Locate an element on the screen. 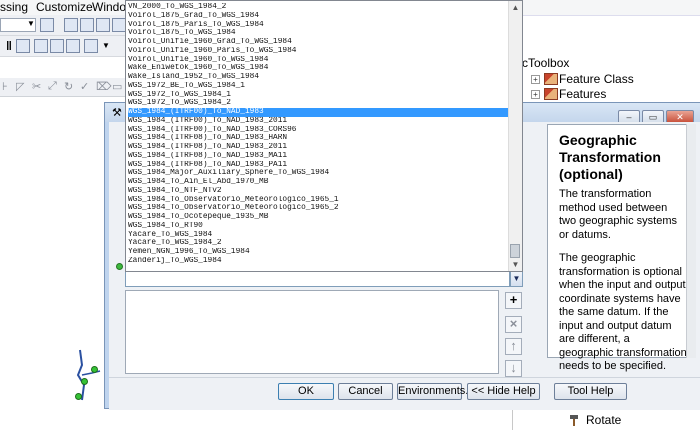 Image resolution: width=700 pixels, height=430 pixels. attributes-icon: ✓ is located at coordinates (84, 86).